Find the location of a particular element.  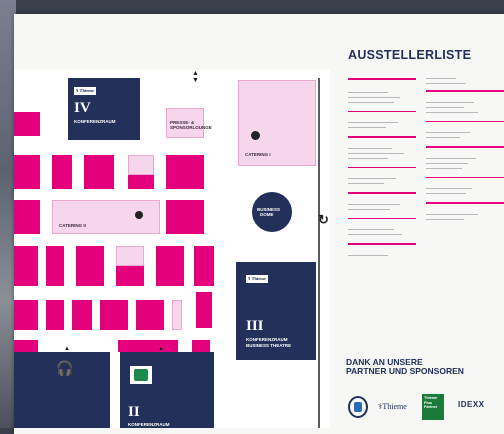

green-logo-icon is located at coordinates (141, 375).